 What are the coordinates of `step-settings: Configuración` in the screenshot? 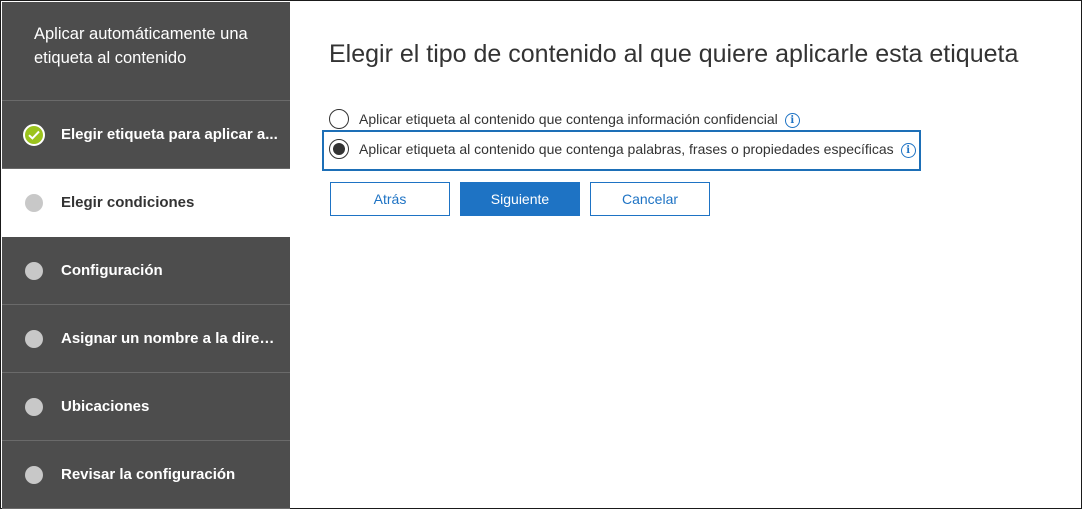 It's located at (146, 271).